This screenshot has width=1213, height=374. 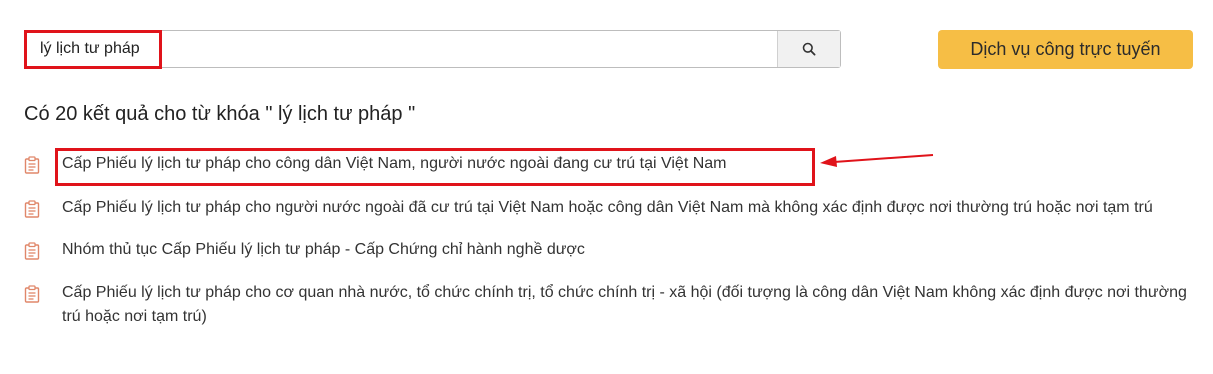 What do you see at coordinates (877, 160) in the screenshot?
I see `annotation-arrow` at bounding box center [877, 160].